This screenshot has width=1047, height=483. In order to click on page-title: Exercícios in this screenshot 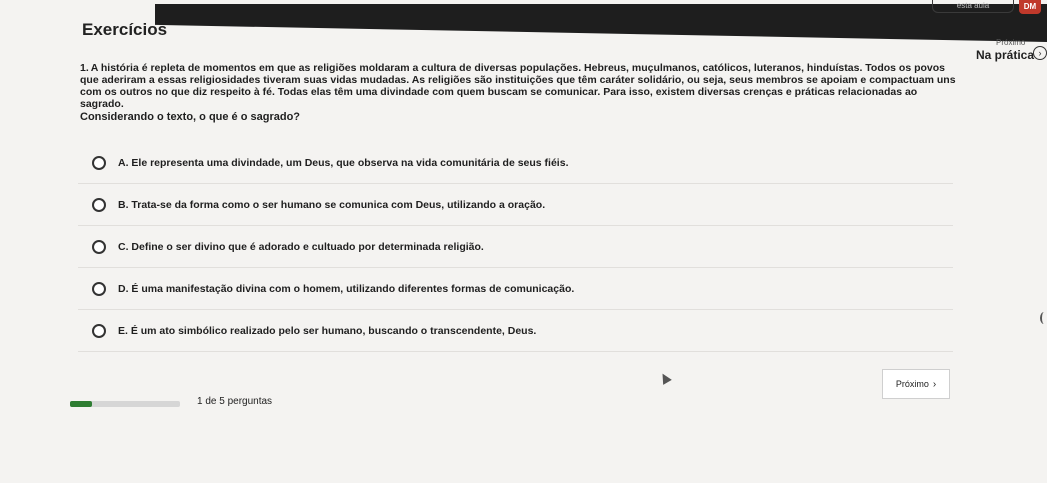, I will do `click(125, 29)`.